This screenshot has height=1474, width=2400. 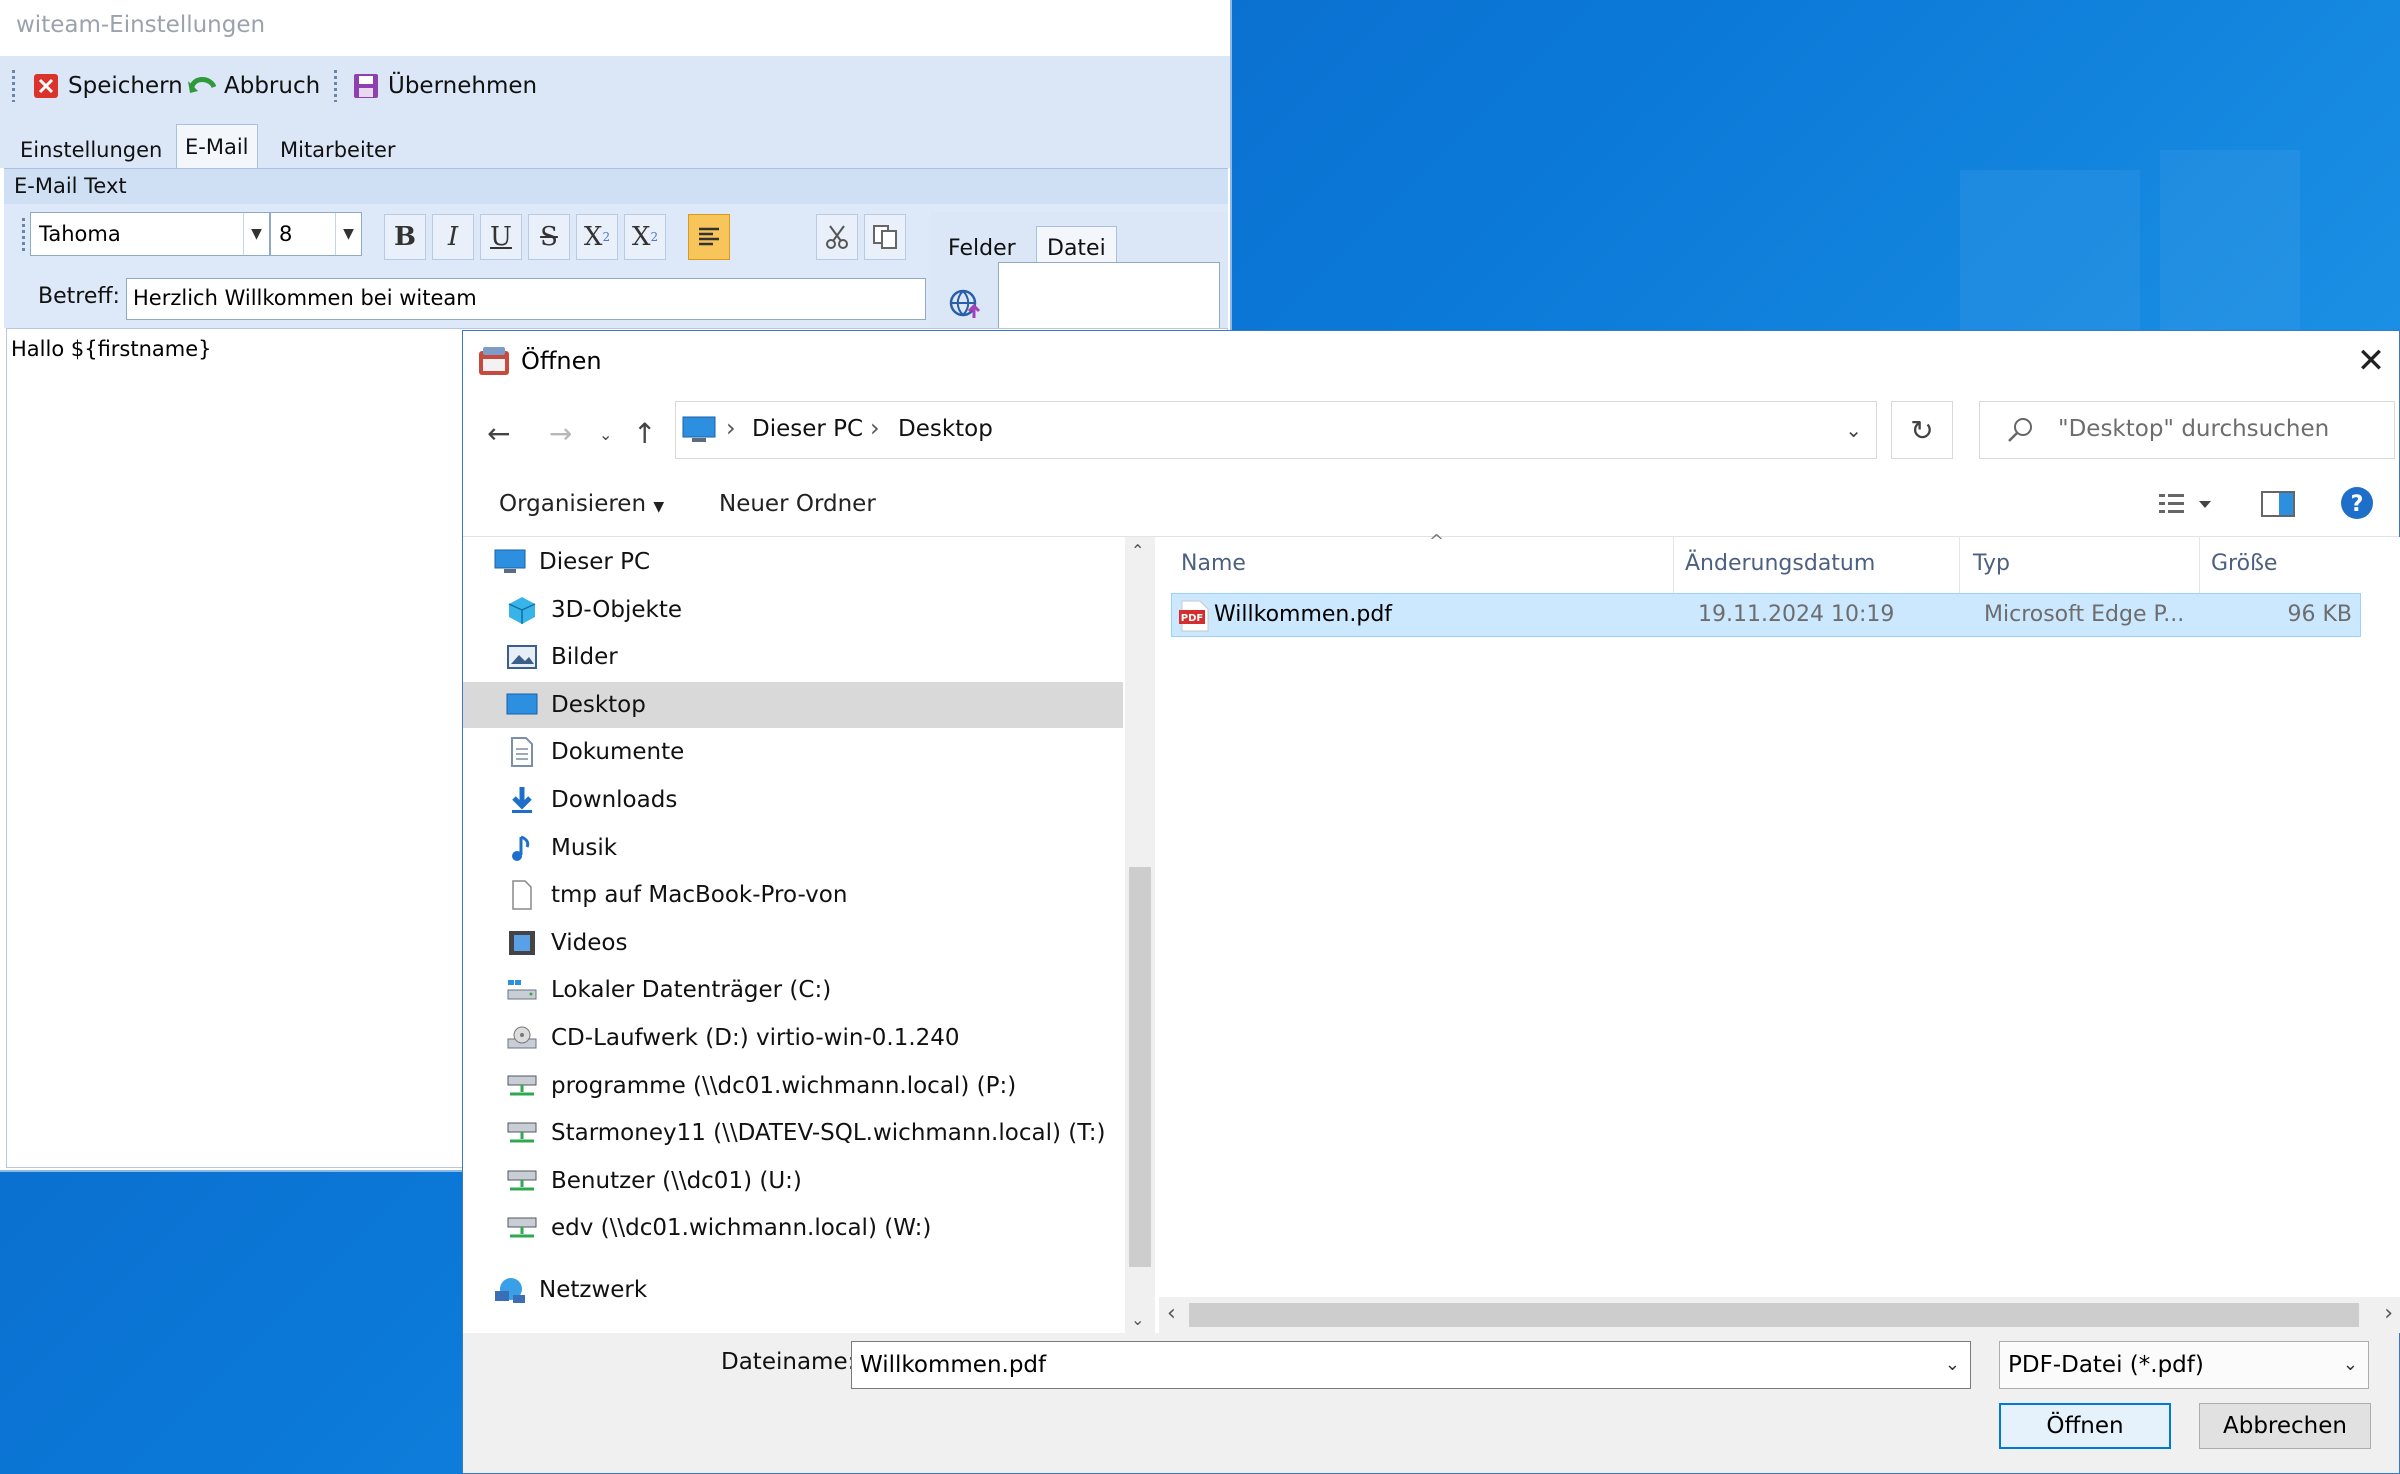 I want to click on breadcrumb-desktop: Desktop, so click(x=945, y=429).